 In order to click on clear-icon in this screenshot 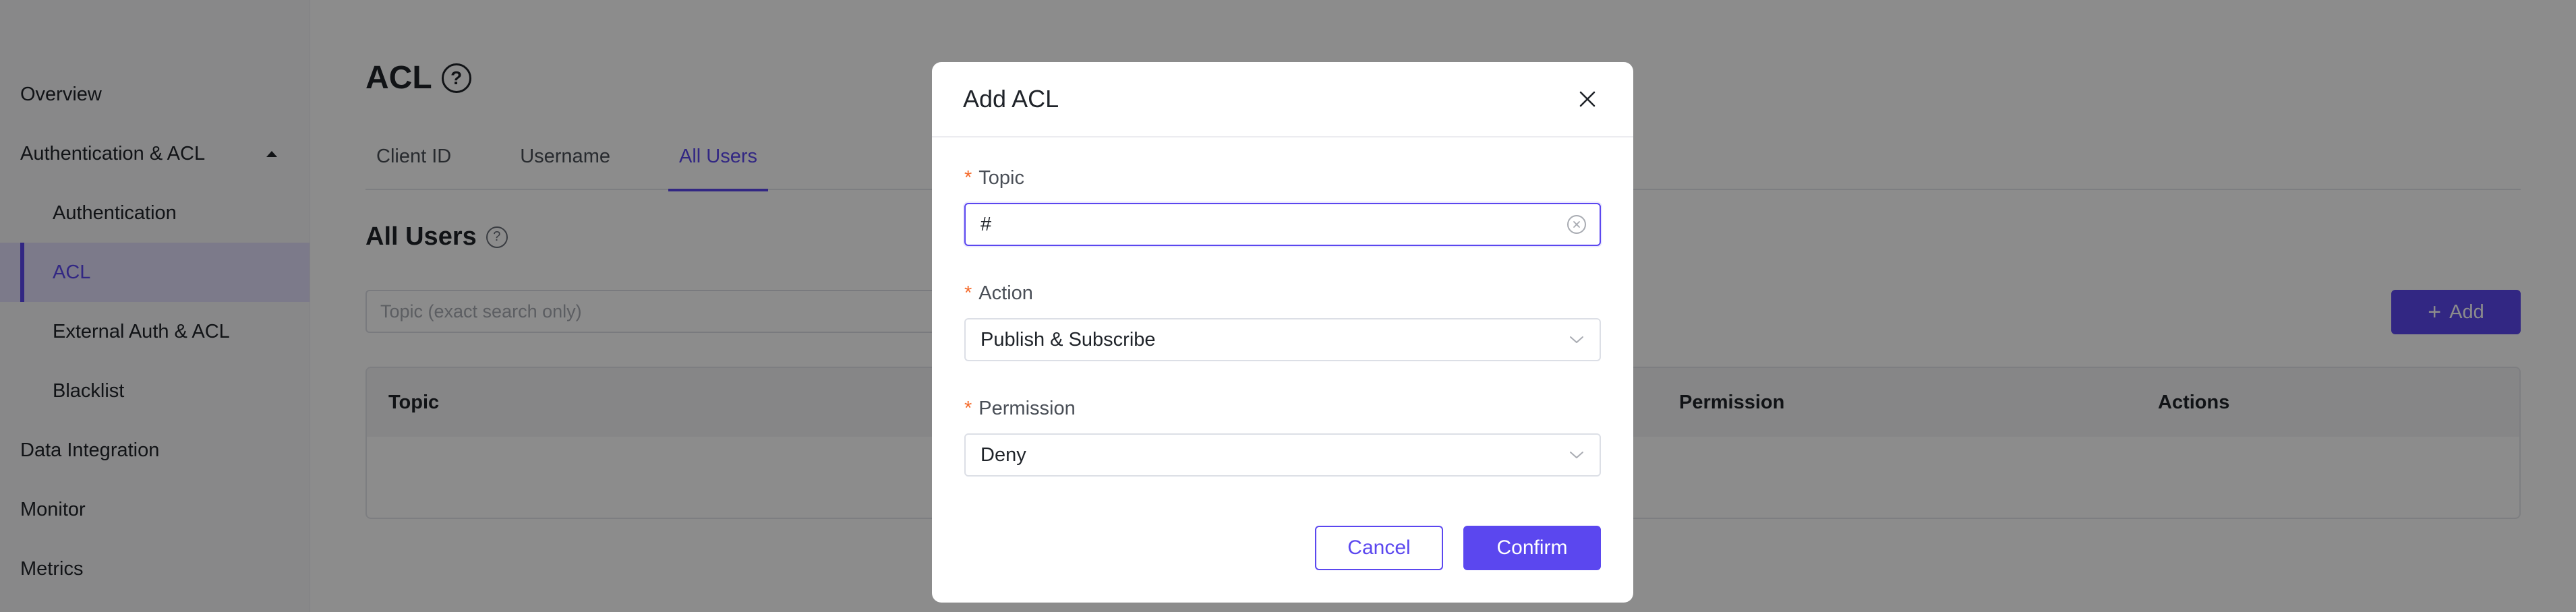, I will do `click(1577, 224)`.